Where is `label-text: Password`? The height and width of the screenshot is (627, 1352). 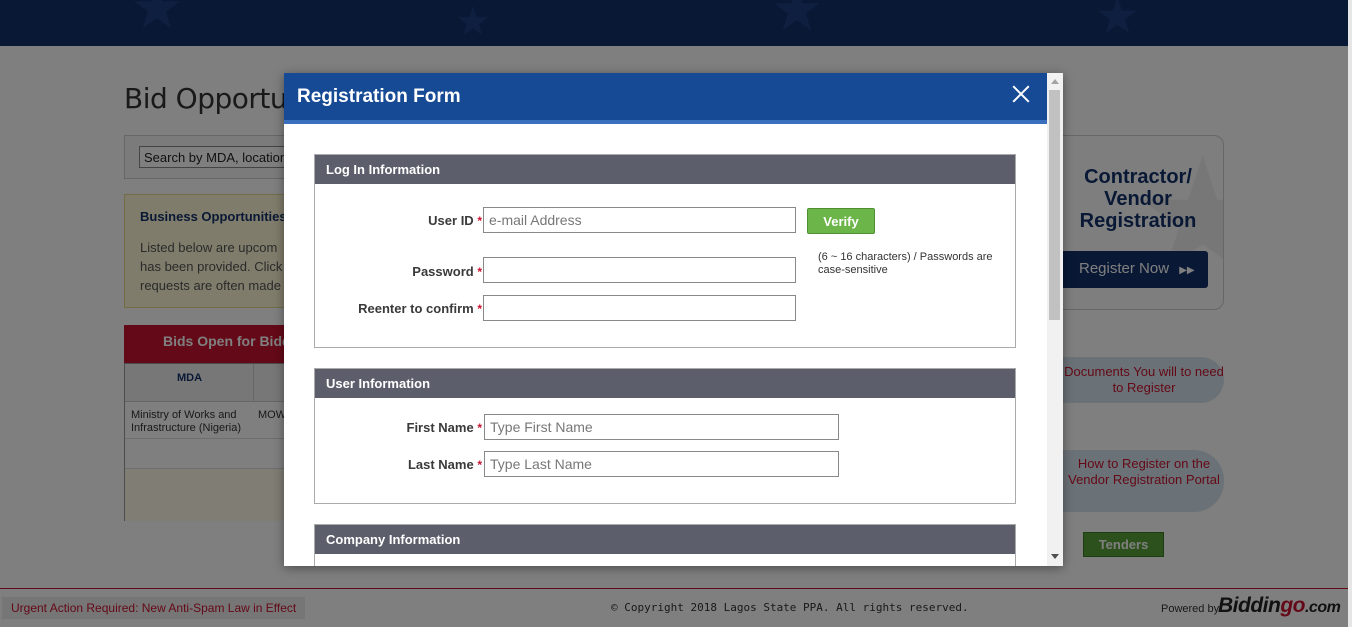 label-text: Password is located at coordinates (443, 271).